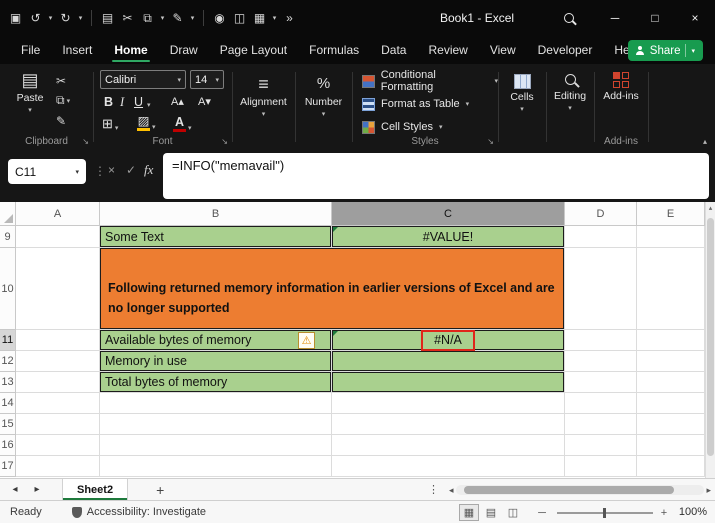  What do you see at coordinates (35, 18) in the screenshot?
I see `undo-icon: ↺` at bounding box center [35, 18].